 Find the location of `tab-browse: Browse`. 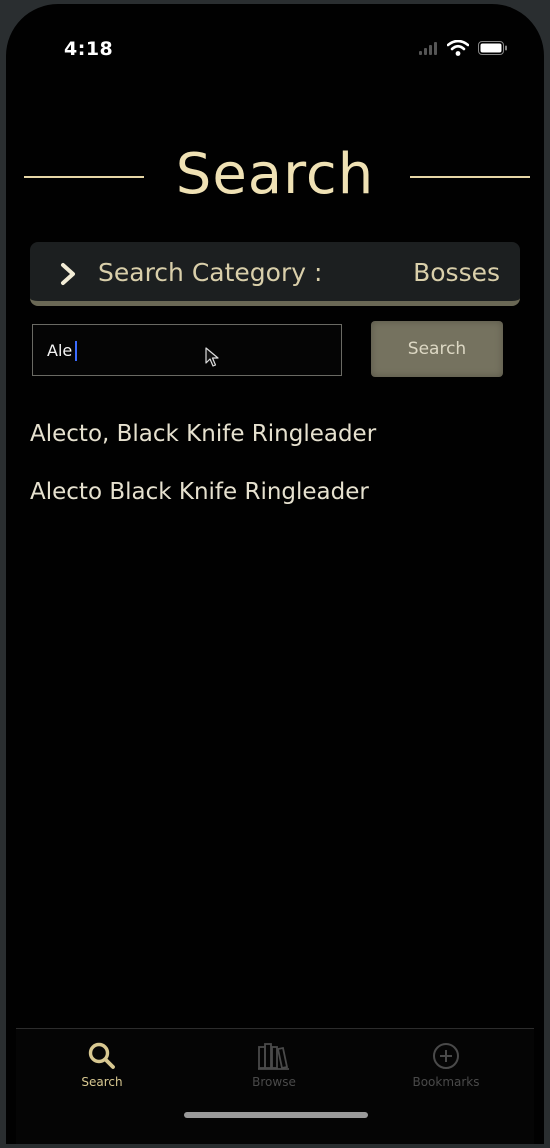

tab-browse: Browse is located at coordinates (274, 1065).